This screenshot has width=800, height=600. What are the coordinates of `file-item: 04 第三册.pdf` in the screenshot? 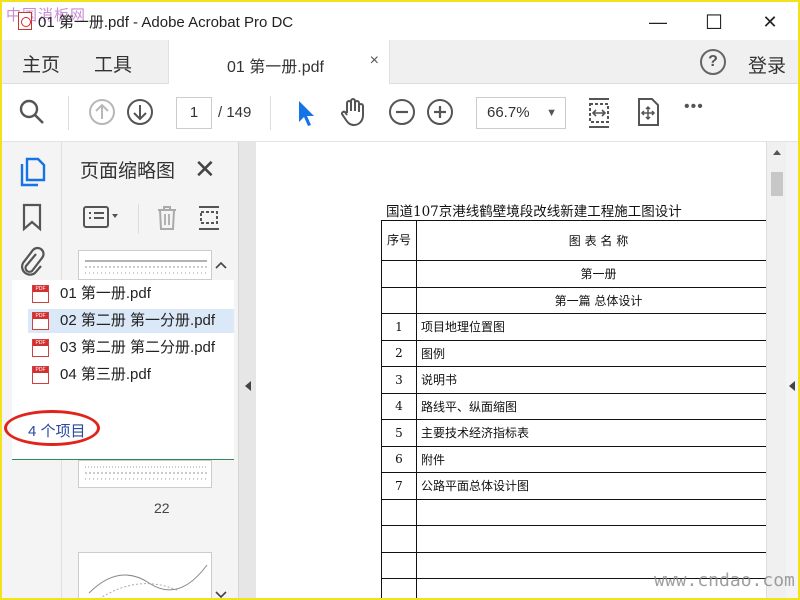 It's located at (131, 375).